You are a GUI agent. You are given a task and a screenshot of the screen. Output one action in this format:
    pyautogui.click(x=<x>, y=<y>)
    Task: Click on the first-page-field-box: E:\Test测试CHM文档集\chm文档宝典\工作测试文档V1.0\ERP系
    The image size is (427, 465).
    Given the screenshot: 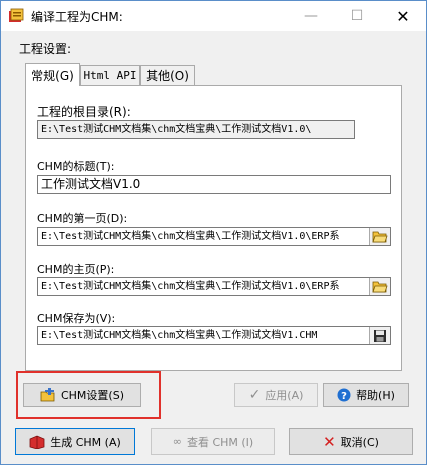 What is the action you would take?
    pyautogui.click(x=214, y=236)
    